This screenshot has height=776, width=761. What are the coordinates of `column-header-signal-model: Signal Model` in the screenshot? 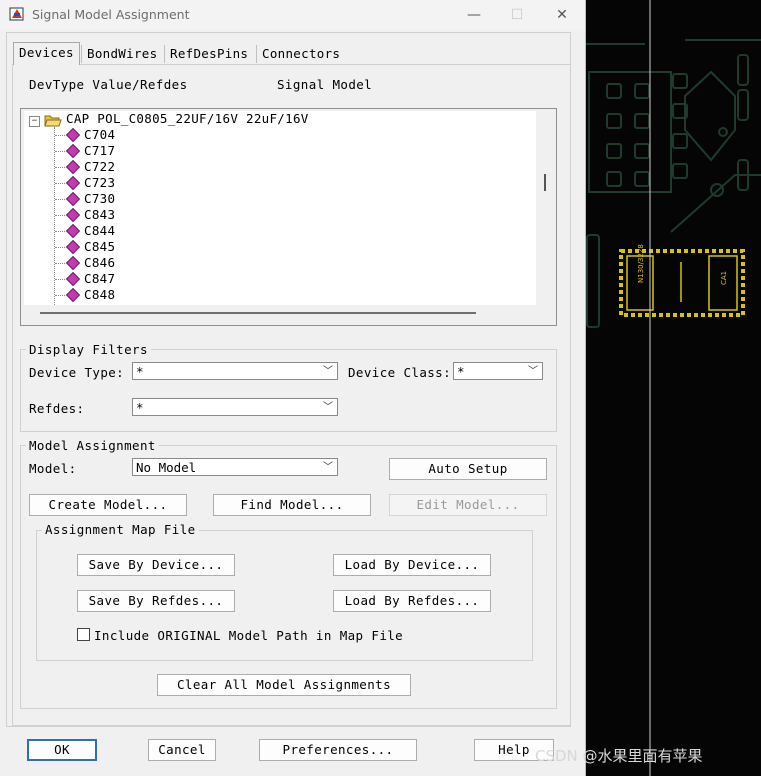 It's located at (325, 84).